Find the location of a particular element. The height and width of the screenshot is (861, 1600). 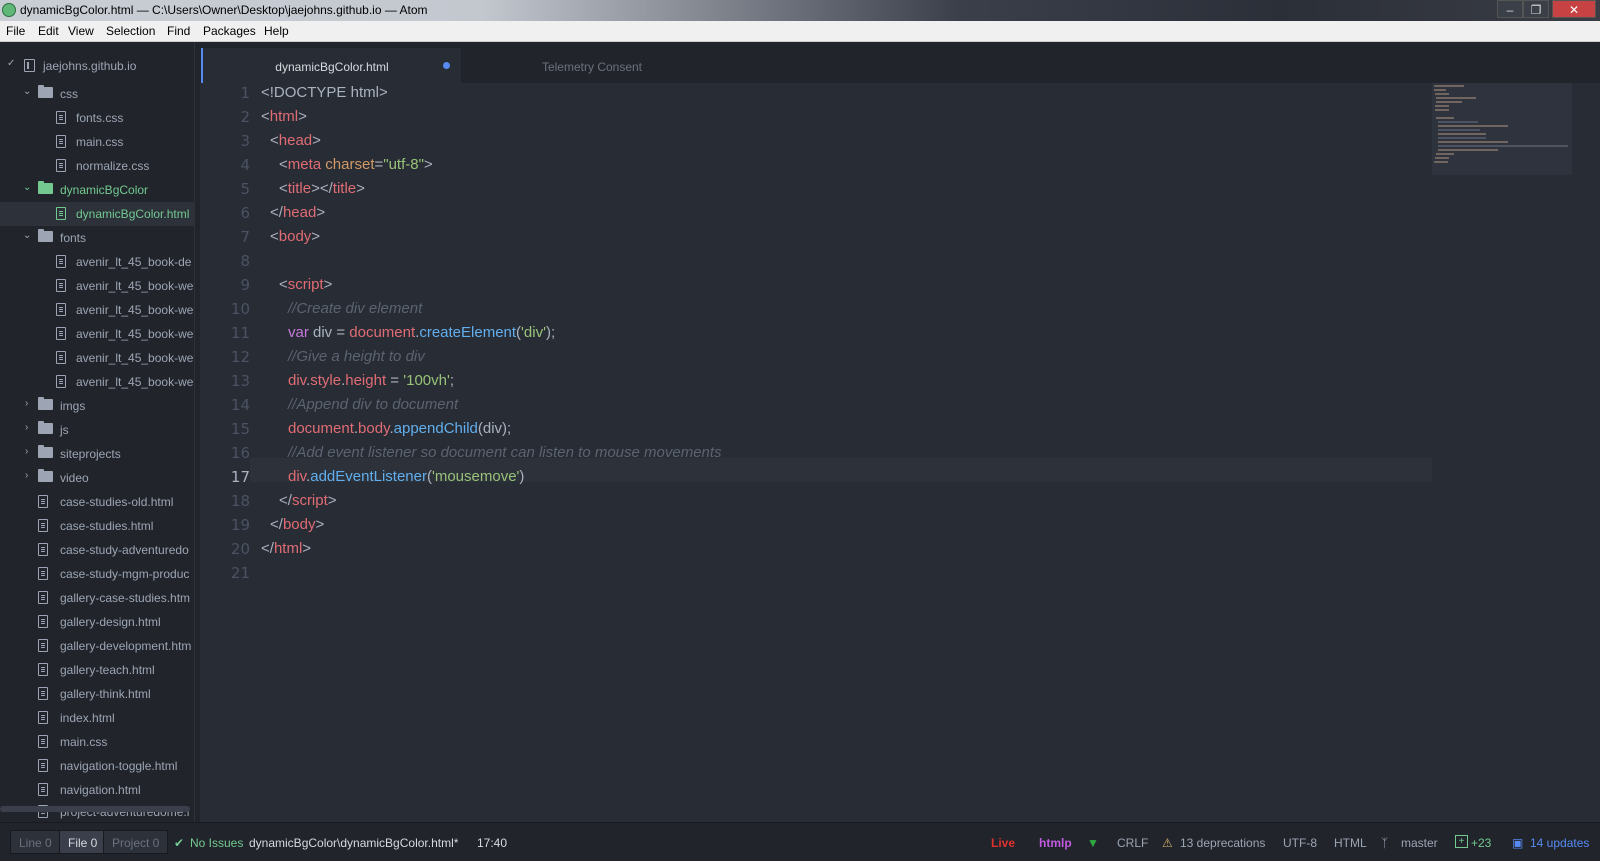

grammar-selector: HTML is located at coordinates (1350, 843).